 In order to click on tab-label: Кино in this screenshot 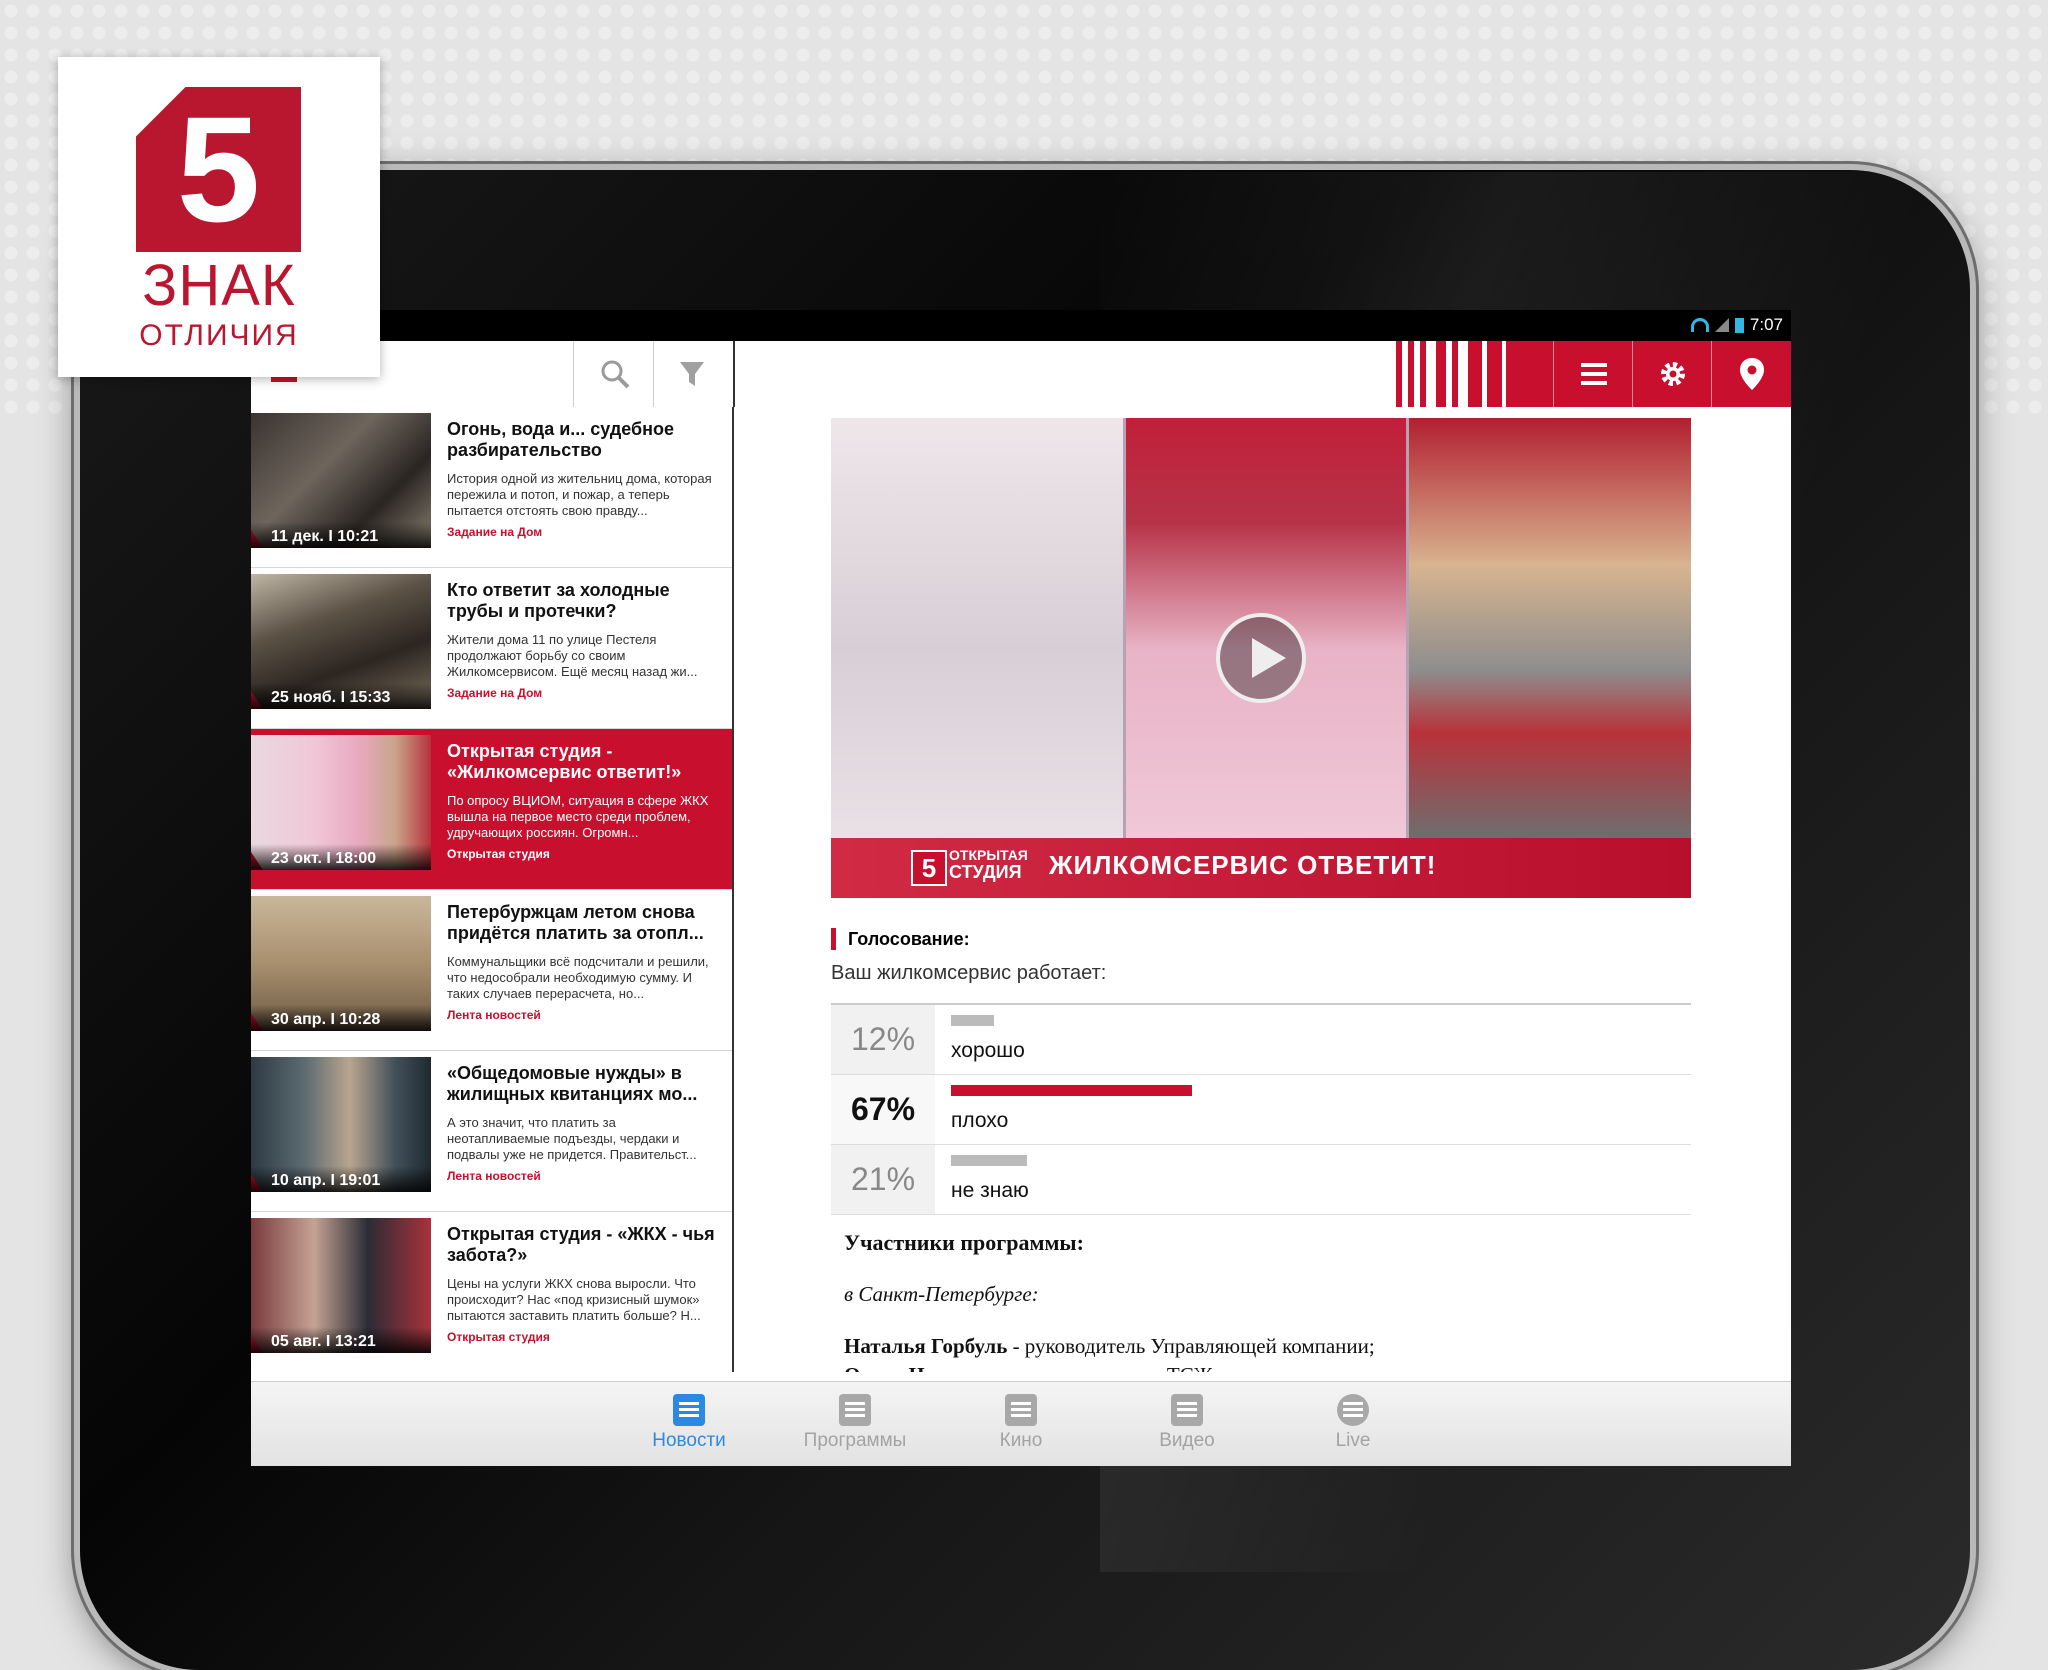, I will do `click(1021, 1440)`.